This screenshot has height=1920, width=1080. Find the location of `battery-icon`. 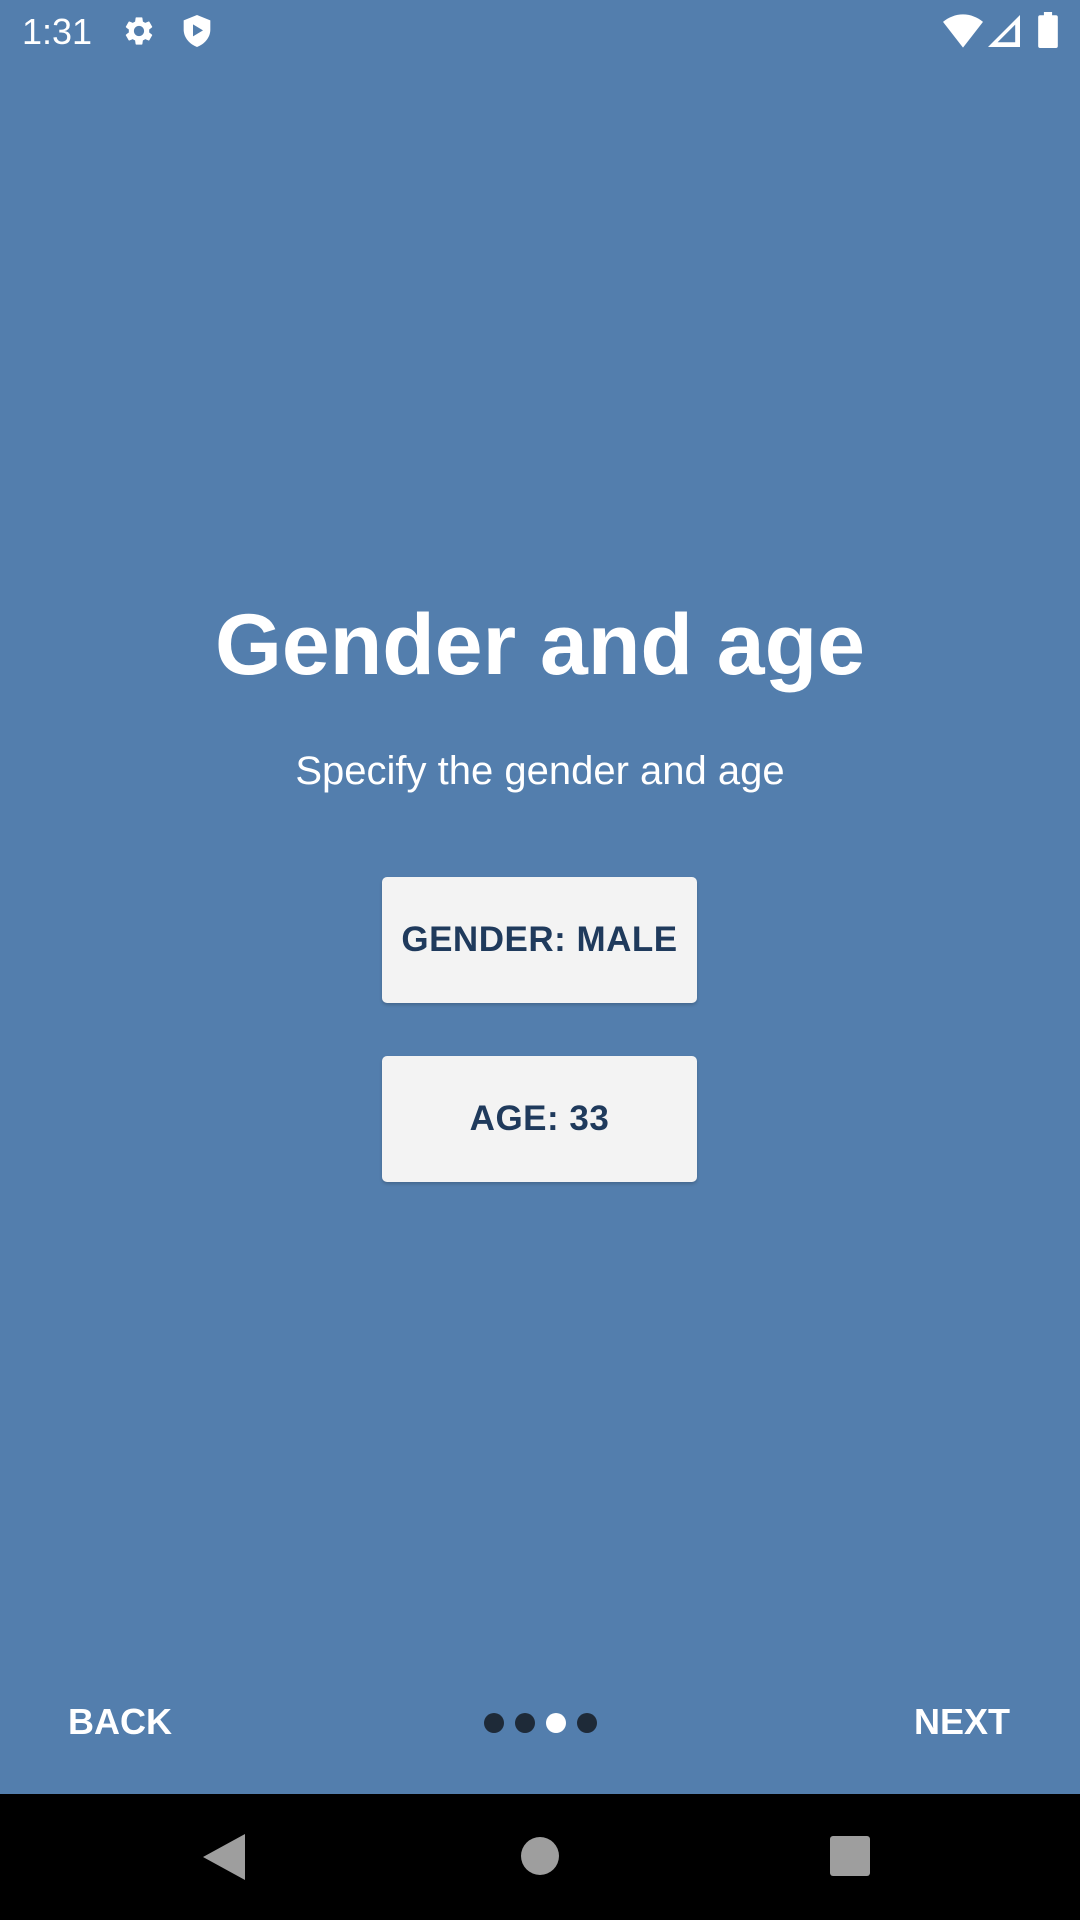

battery-icon is located at coordinates (1048, 30).